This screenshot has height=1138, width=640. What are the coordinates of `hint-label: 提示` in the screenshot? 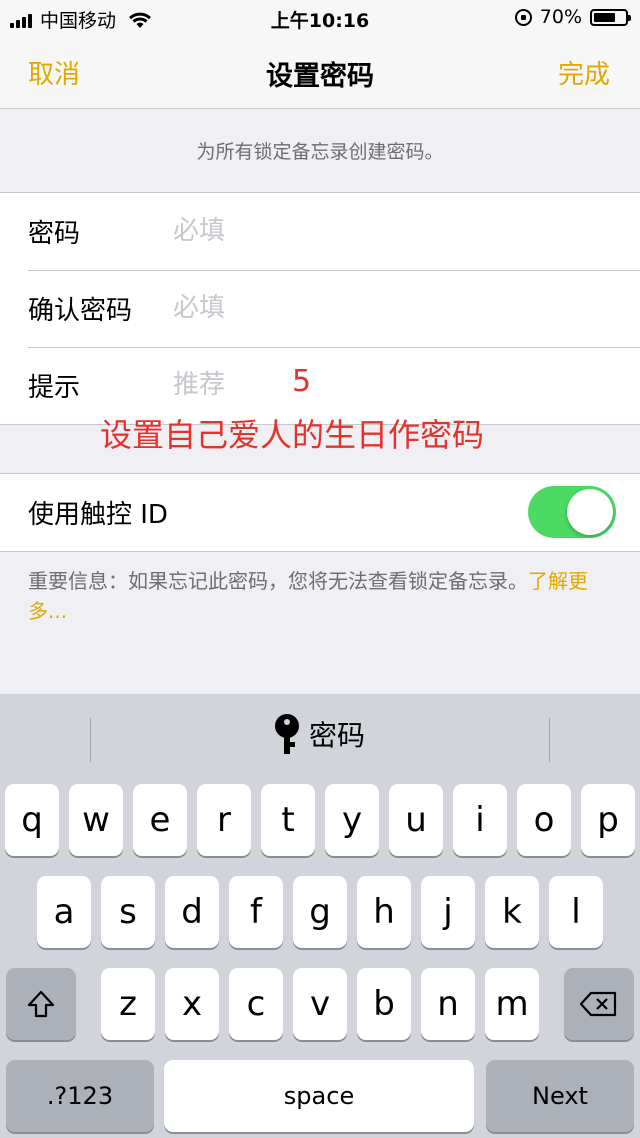 It's located at (54, 388).